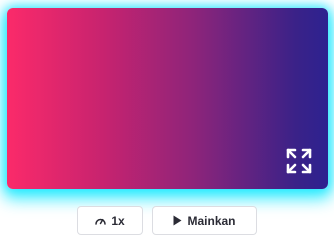 Image resolution: width=334 pixels, height=245 pixels. I want to click on speedometer-icon, so click(101, 220).